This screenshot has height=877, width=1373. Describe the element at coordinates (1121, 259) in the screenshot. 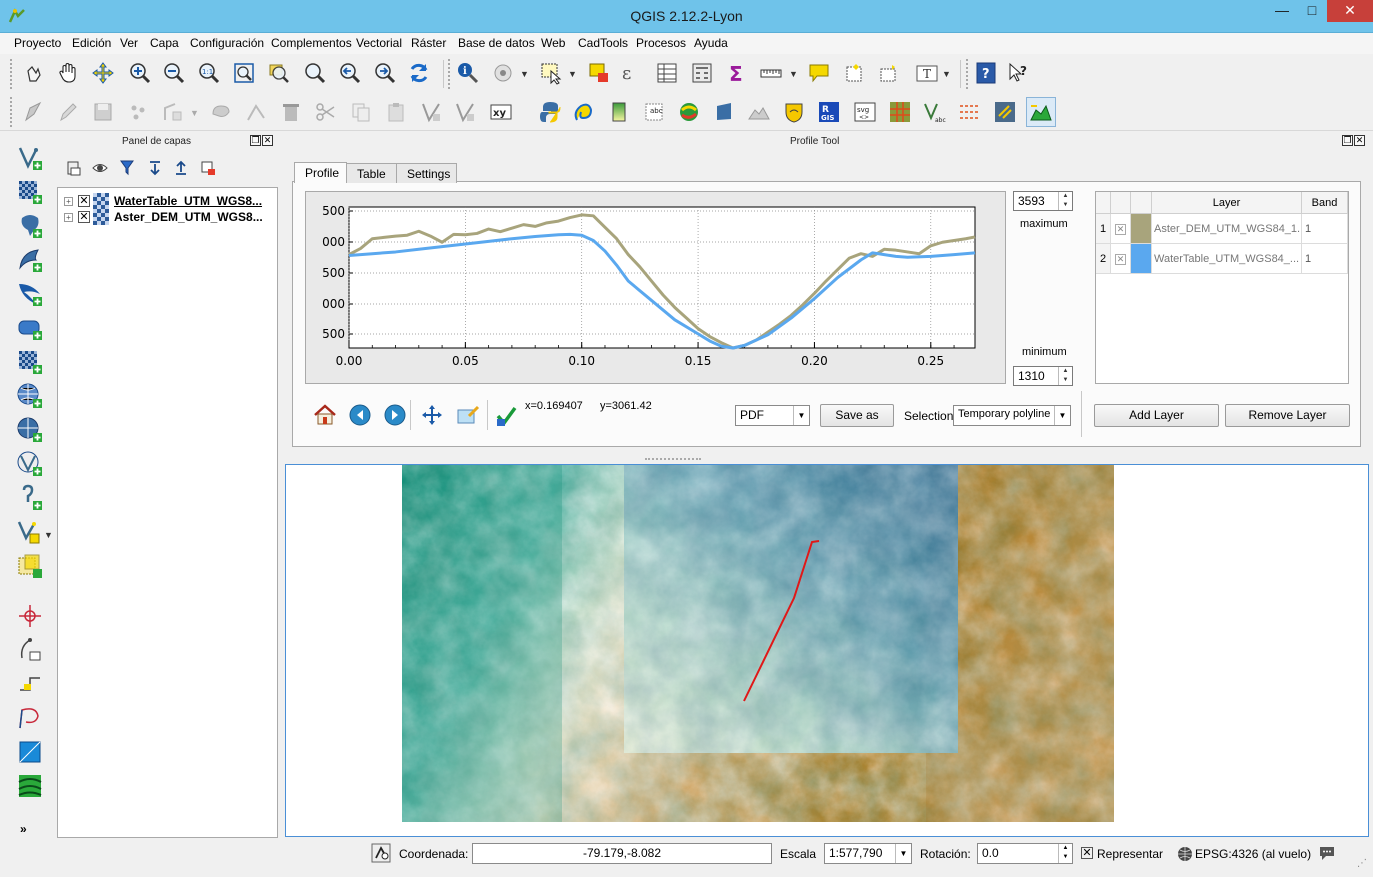

I see `table-row-checkbox: ✕` at that location.